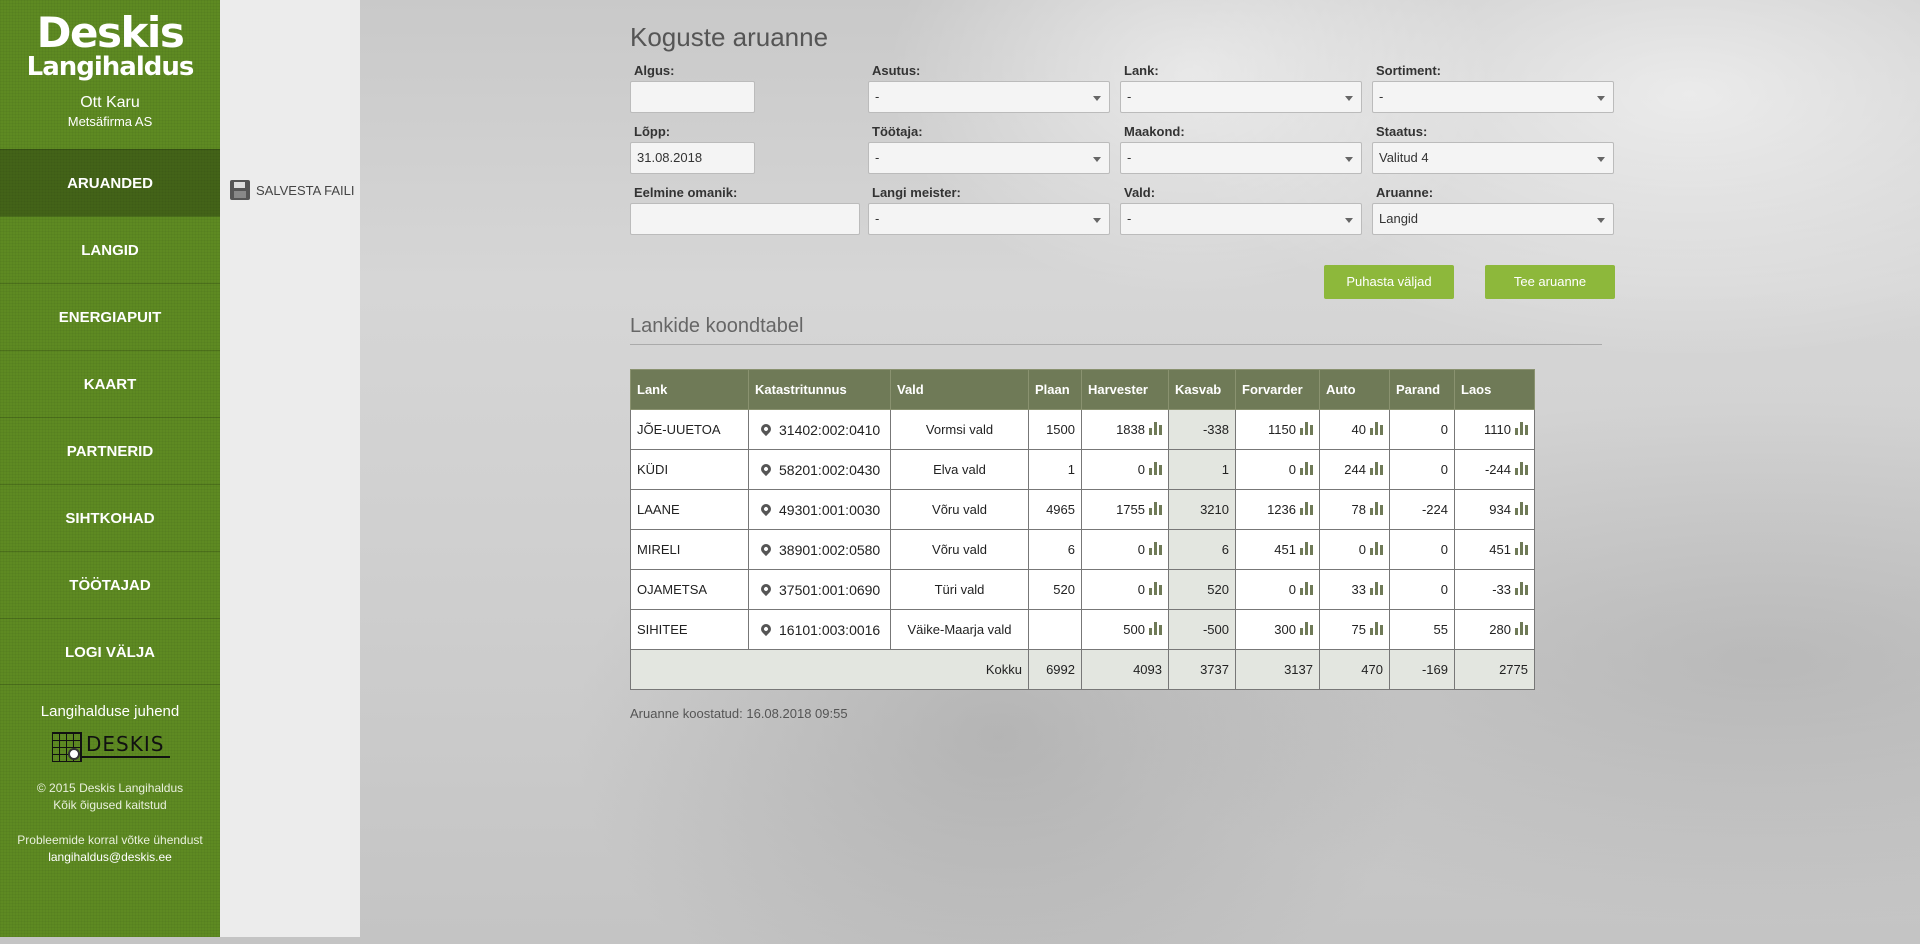 The width and height of the screenshot is (1920, 944). I want to click on col-header-laos: Laos, so click(1494, 389).